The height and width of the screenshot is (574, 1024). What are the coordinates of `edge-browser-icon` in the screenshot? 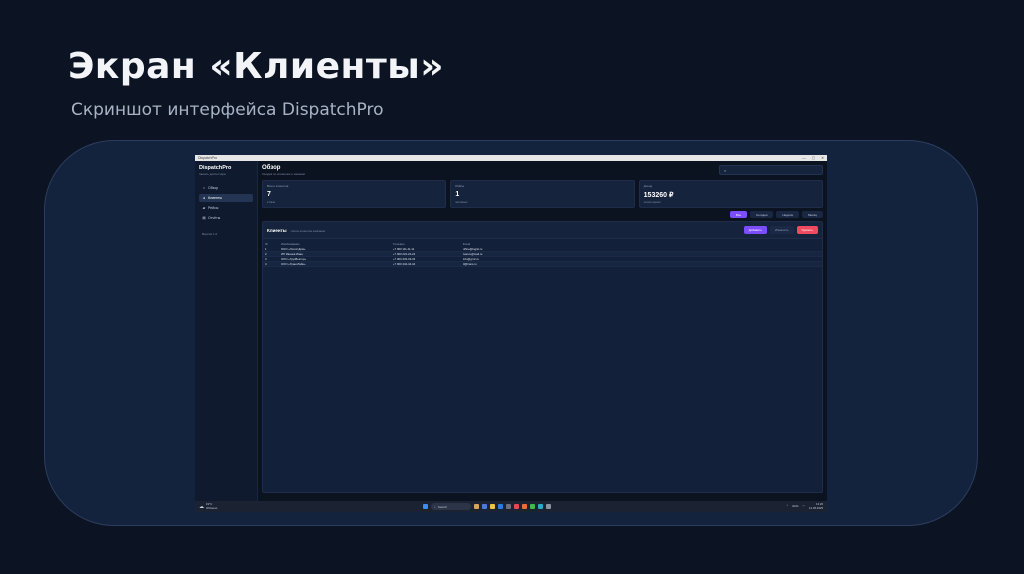 It's located at (500, 506).